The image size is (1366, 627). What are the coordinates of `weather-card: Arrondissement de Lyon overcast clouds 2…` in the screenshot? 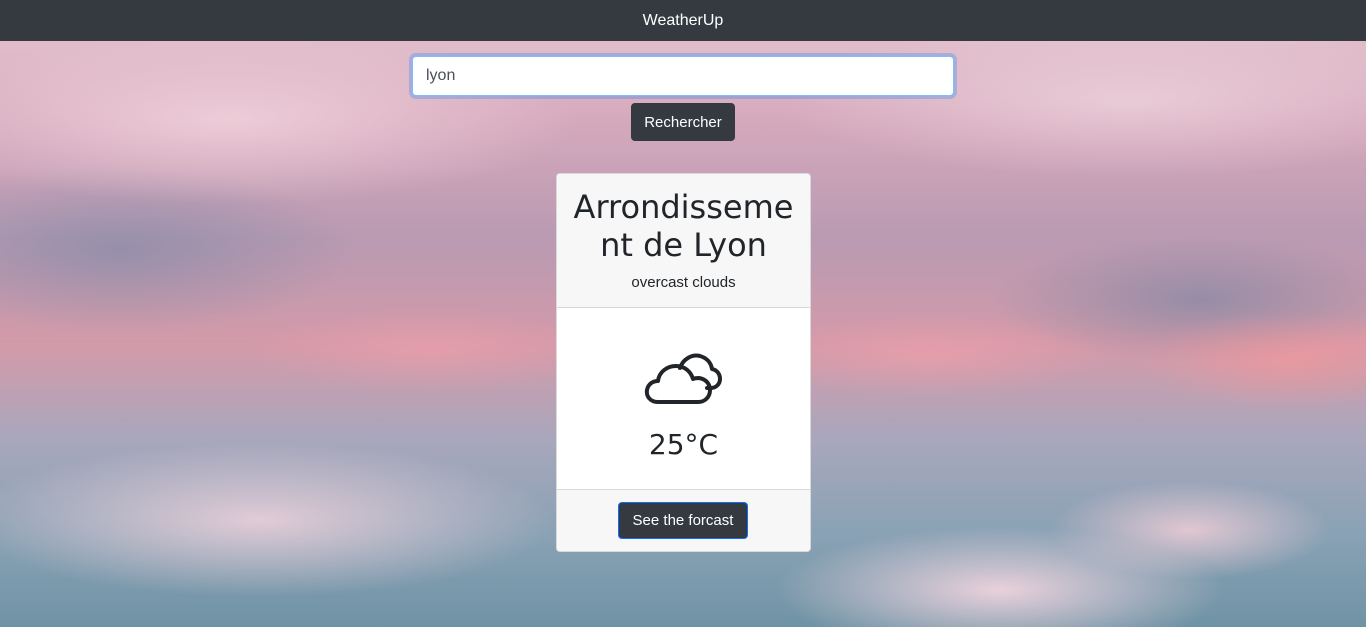 It's located at (683, 362).